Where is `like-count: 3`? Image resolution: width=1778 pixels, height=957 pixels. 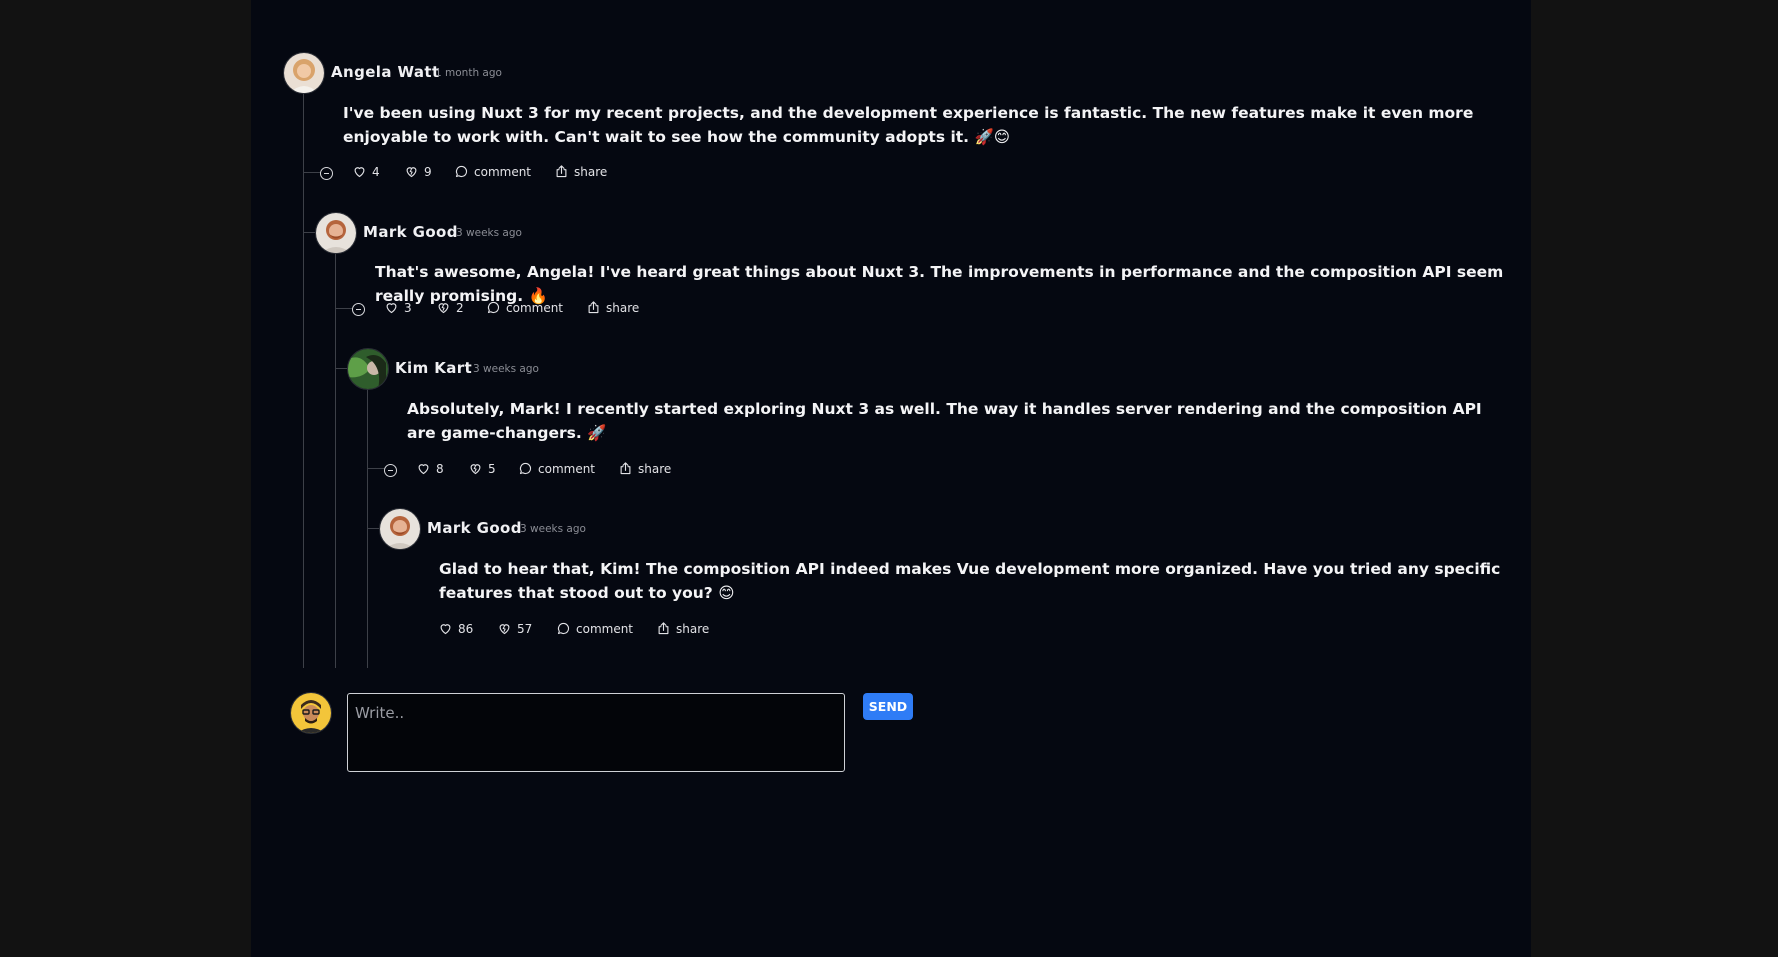 like-count: 3 is located at coordinates (408, 307).